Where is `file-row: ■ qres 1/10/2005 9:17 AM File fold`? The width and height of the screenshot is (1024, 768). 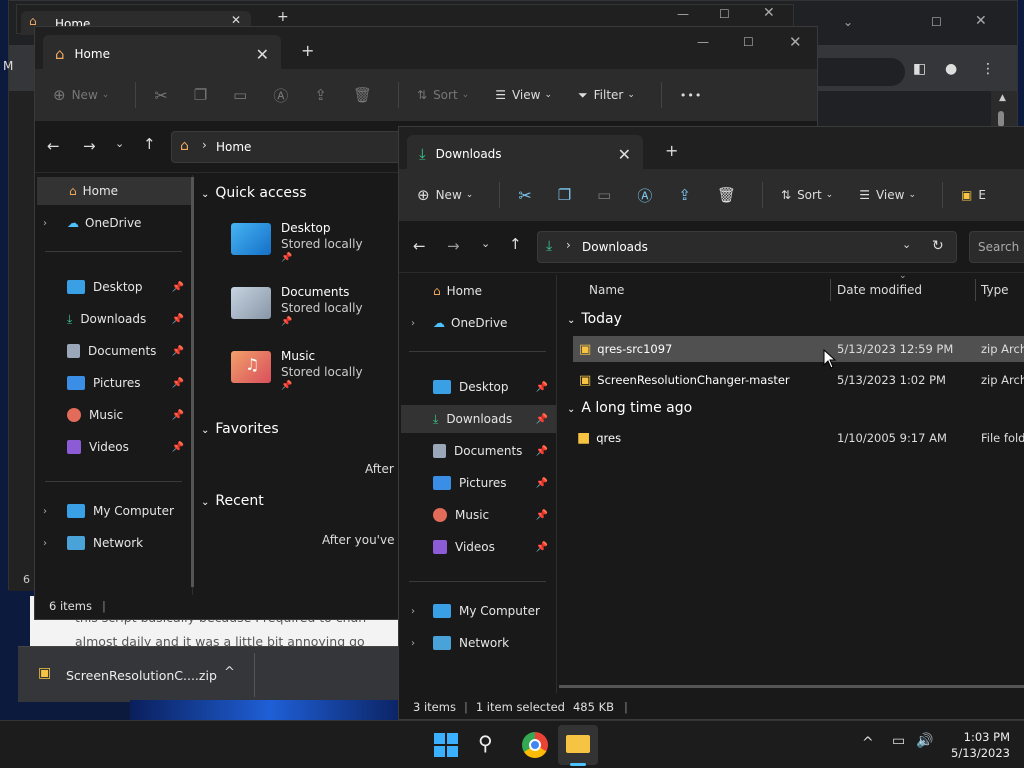
file-row: ■ qres 1/10/2005 9:17 AM File fold is located at coordinates (798, 438).